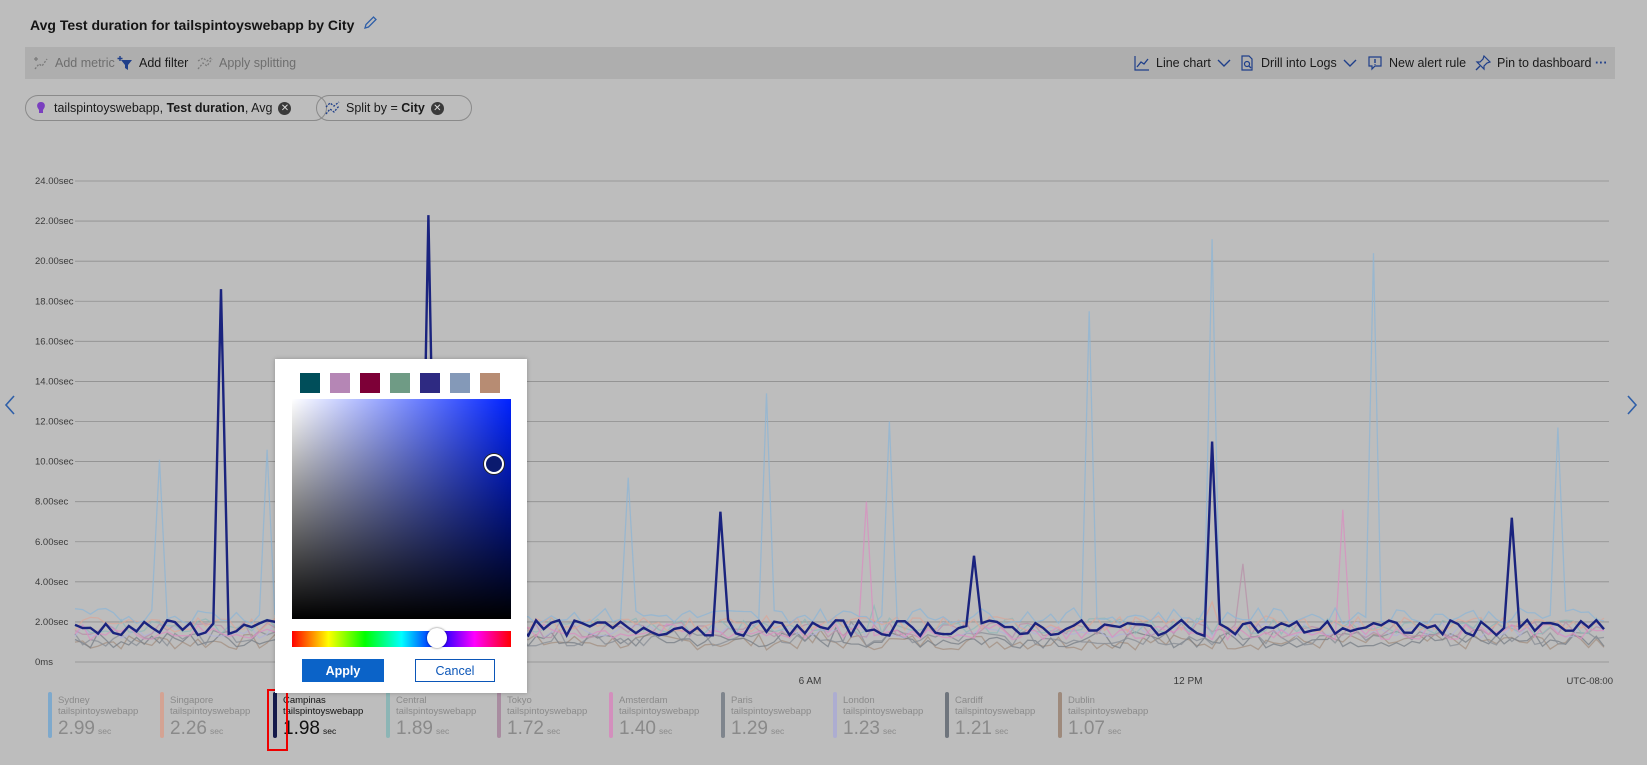 The height and width of the screenshot is (765, 1647). What do you see at coordinates (1590, 681) in the screenshot?
I see `timezone-label: UTC-08:00` at bounding box center [1590, 681].